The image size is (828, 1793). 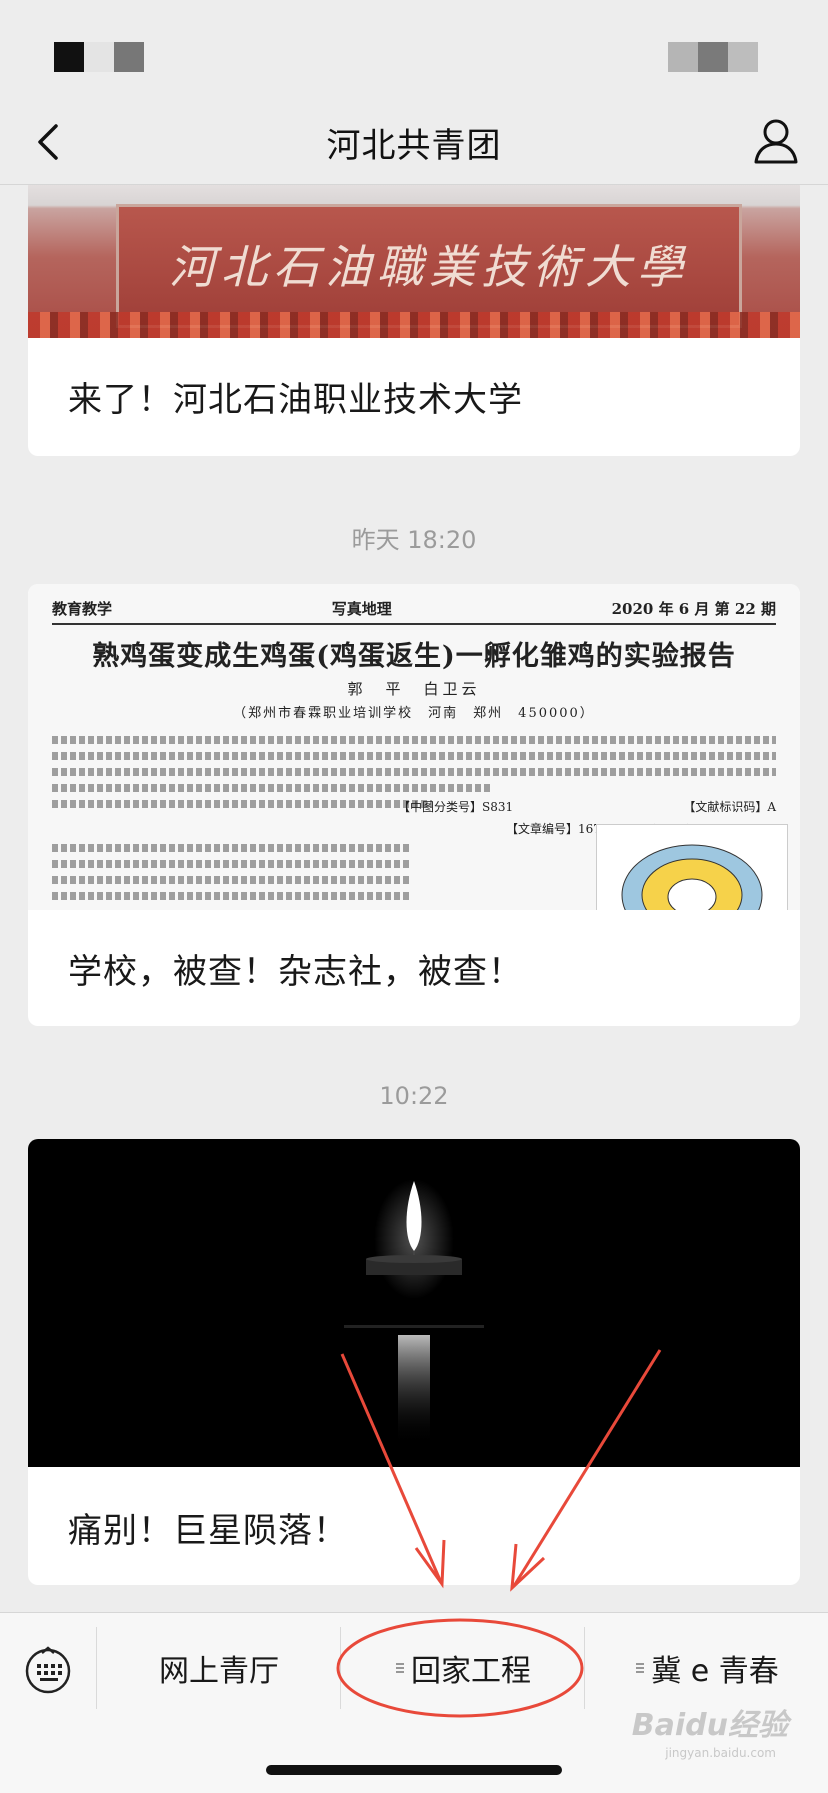 What do you see at coordinates (709, 1725) in the screenshot?
I see `watermark-logo: Baidu经验` at bounding box center [709, 1725].